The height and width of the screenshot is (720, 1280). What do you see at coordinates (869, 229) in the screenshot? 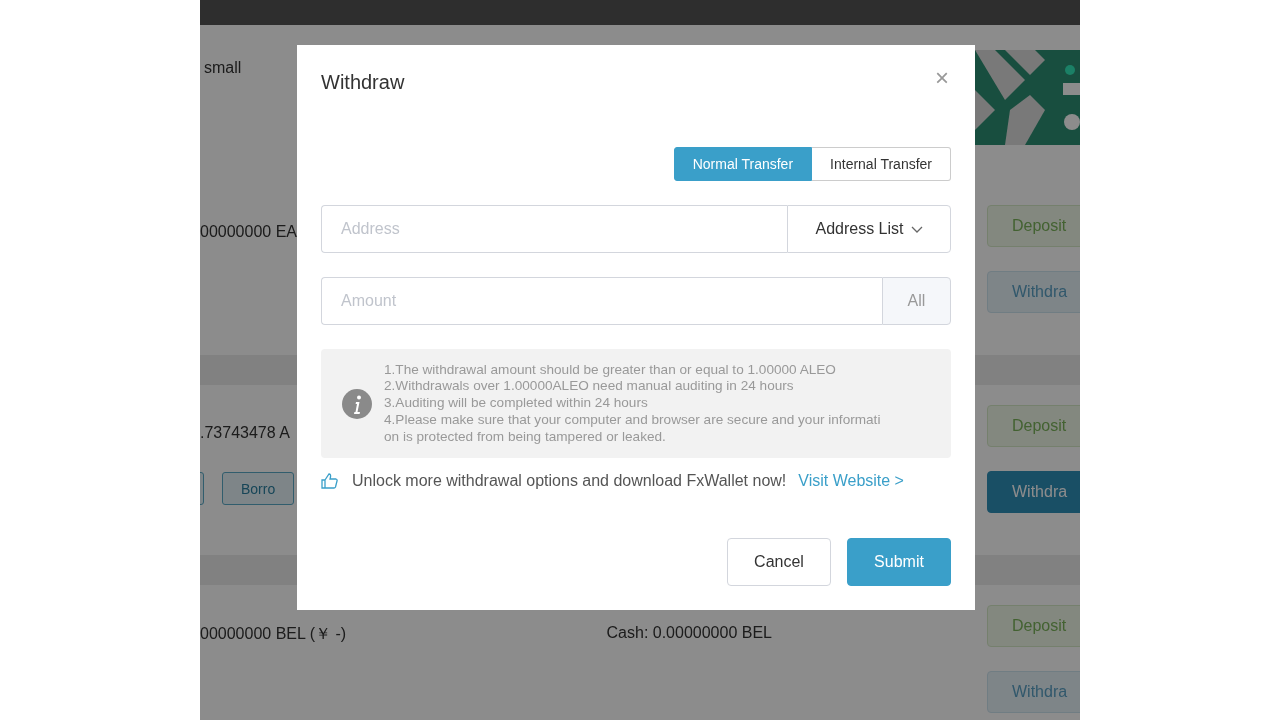
I see `address-list-button: Address List` at bounding box center [869, 229].